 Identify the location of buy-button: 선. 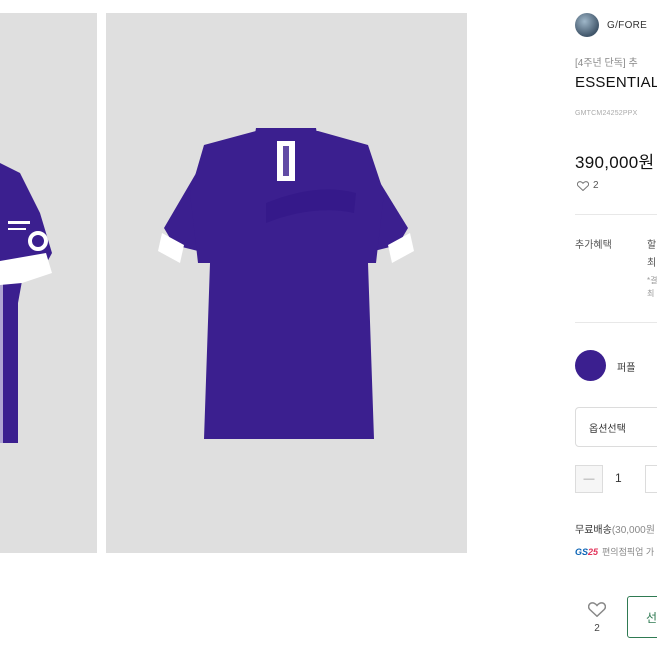
(642, 617).